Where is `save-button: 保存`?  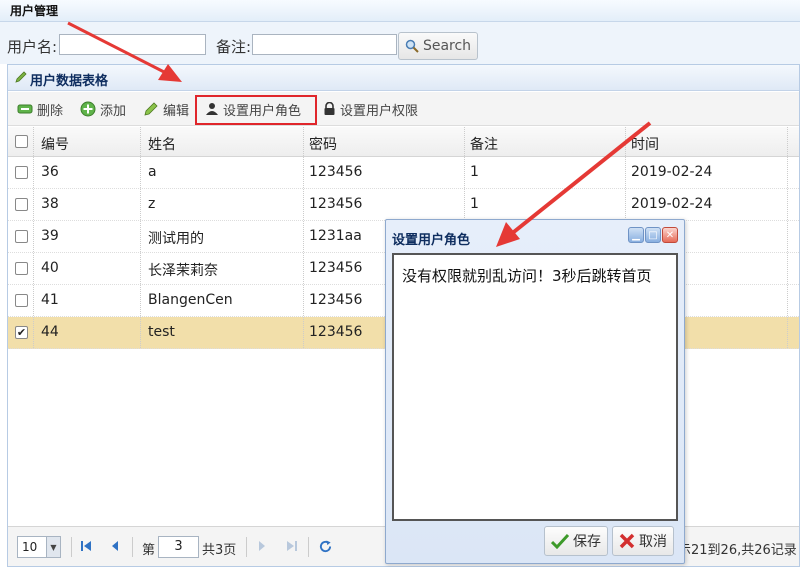
save-button: 保存 is located at coordinates (576, 541).